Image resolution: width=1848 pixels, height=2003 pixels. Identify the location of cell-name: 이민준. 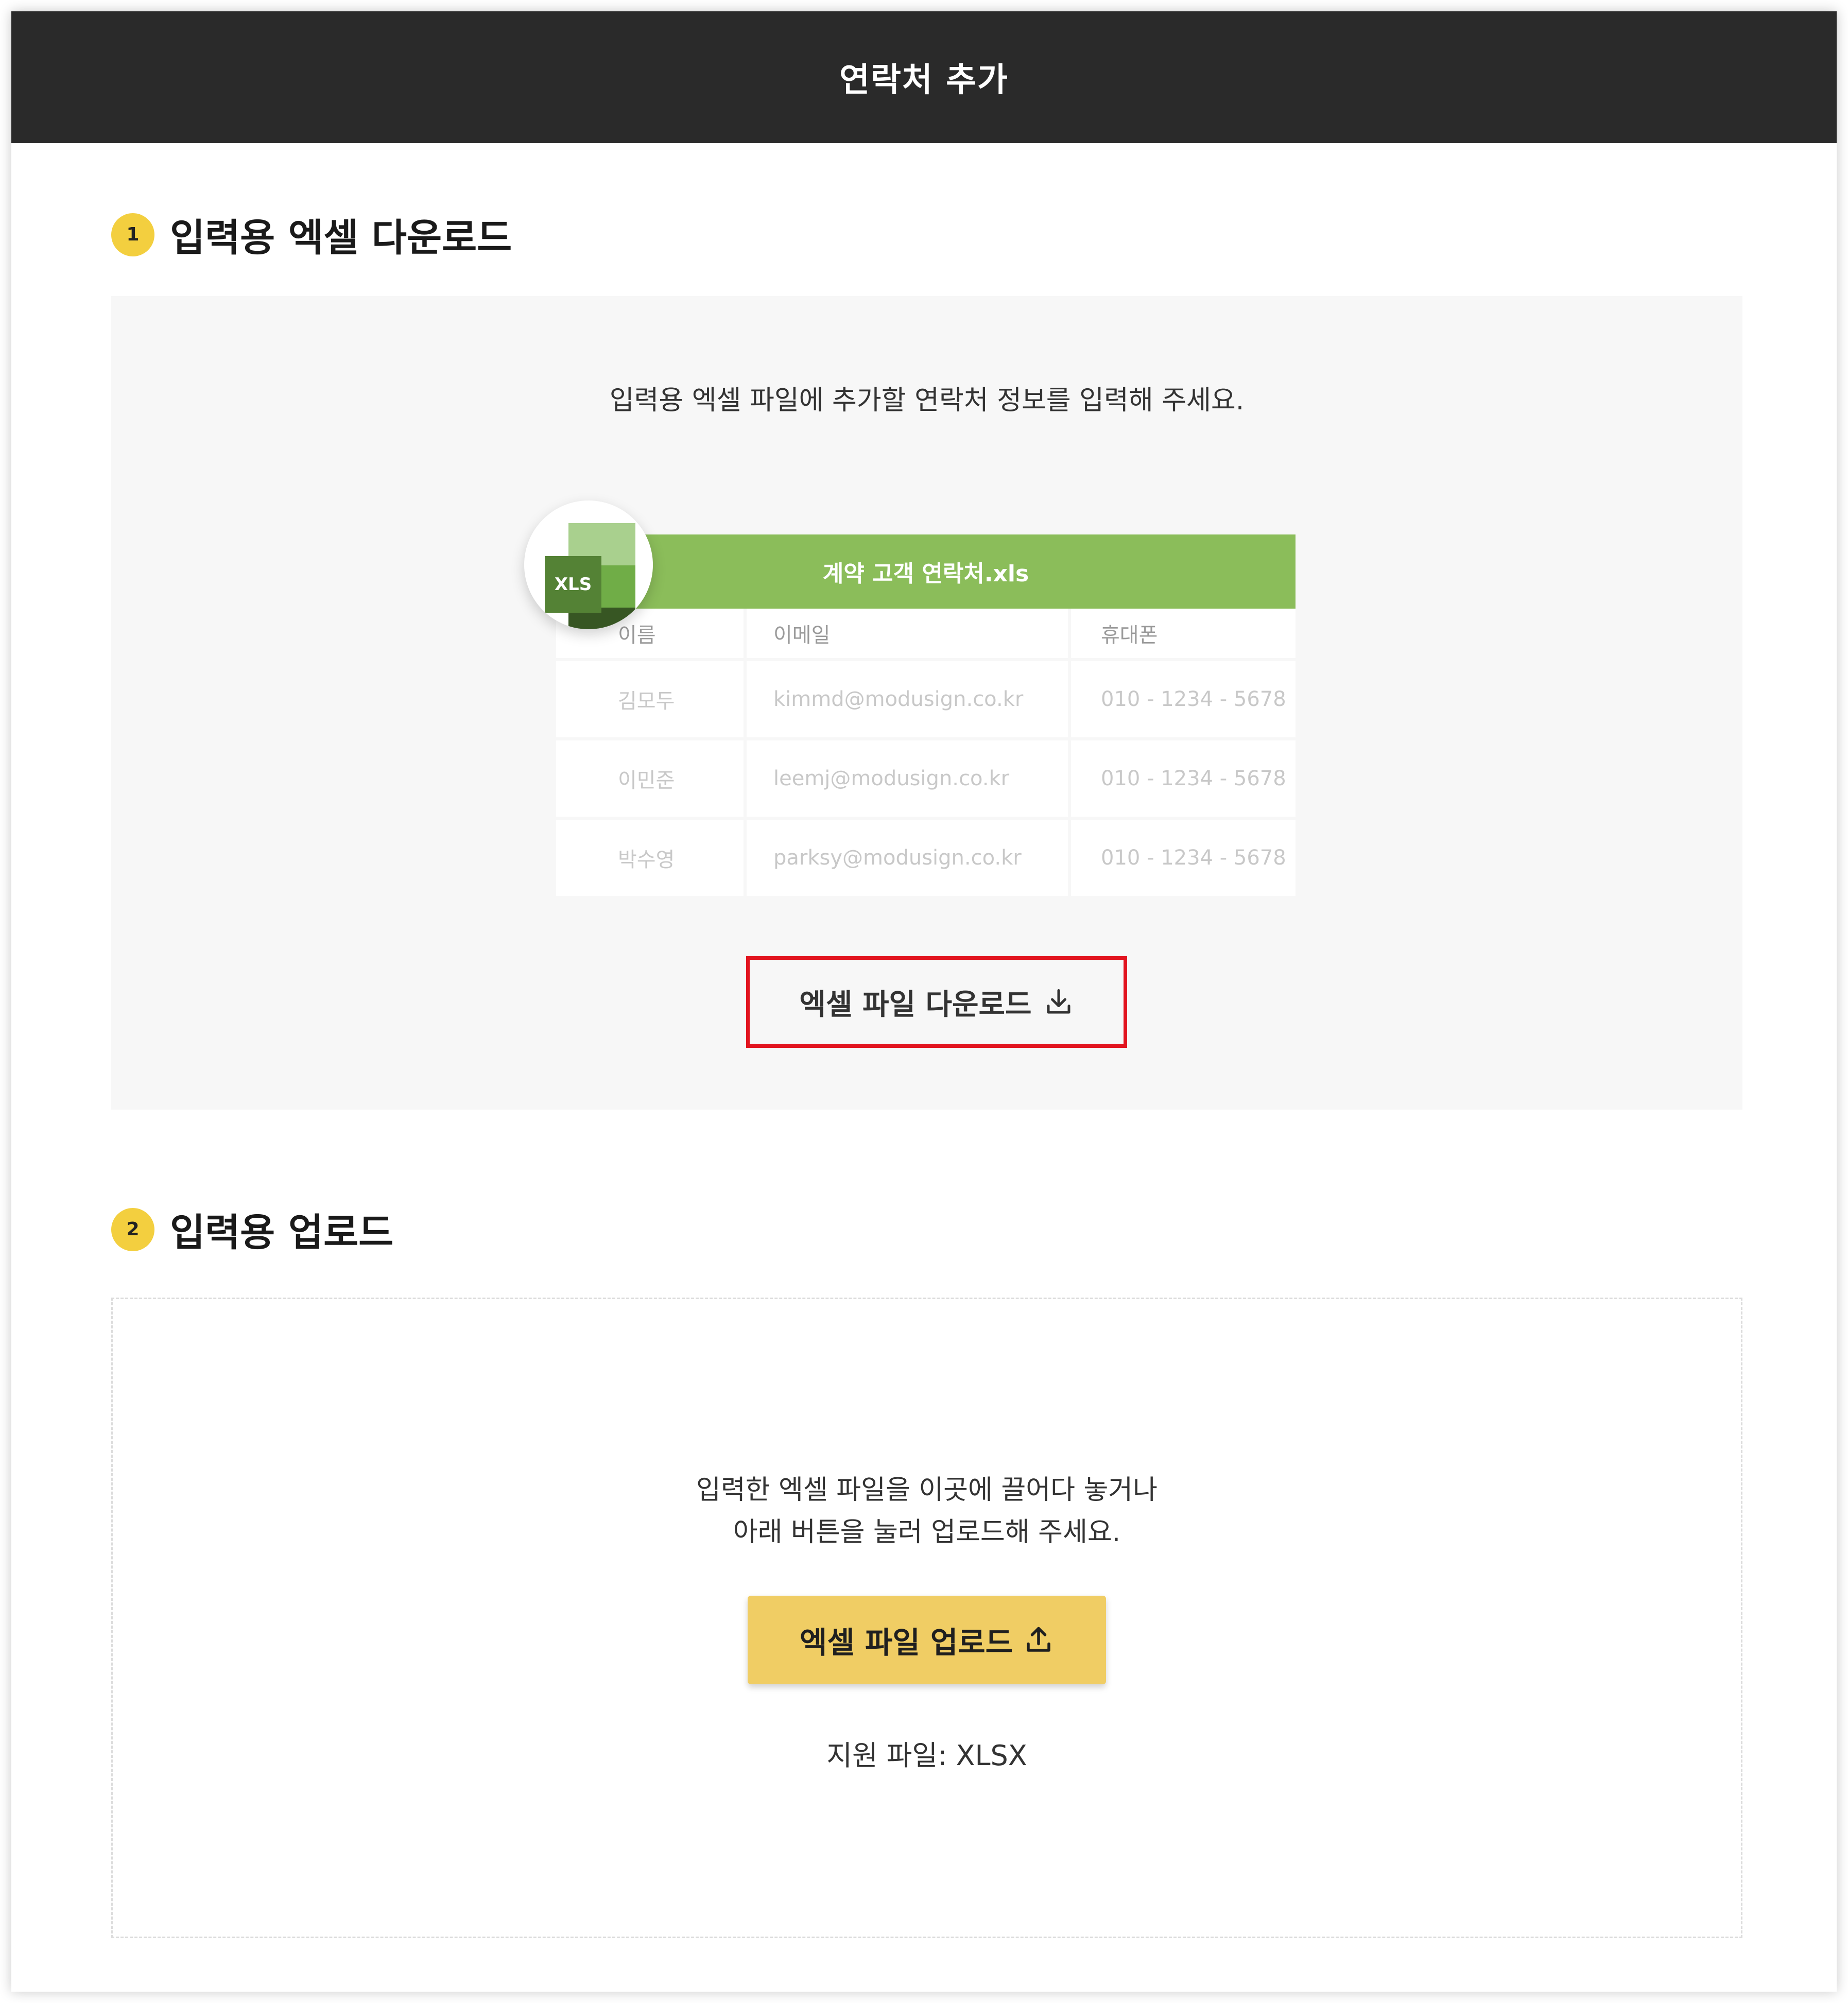
(651, 778).